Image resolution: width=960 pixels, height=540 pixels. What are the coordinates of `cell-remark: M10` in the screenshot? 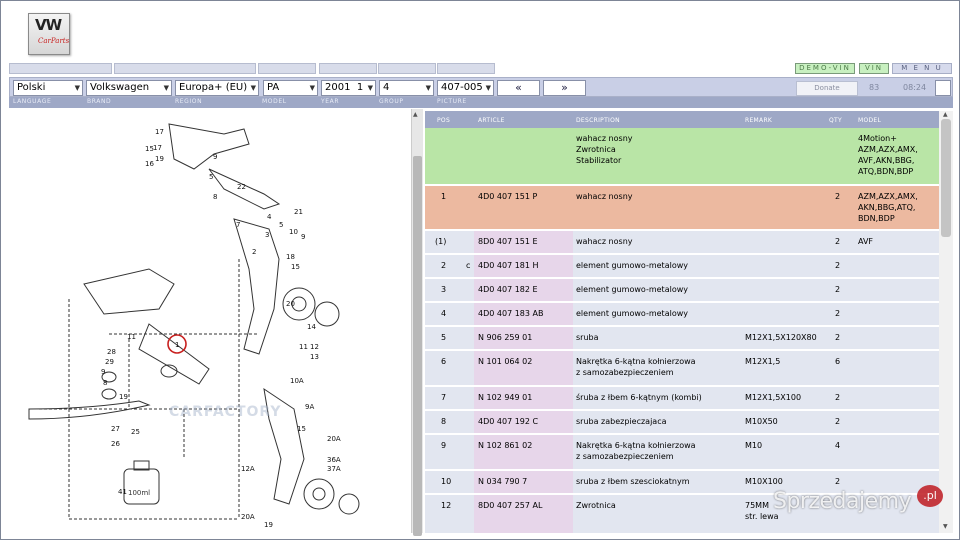 It's located at (754, 445).